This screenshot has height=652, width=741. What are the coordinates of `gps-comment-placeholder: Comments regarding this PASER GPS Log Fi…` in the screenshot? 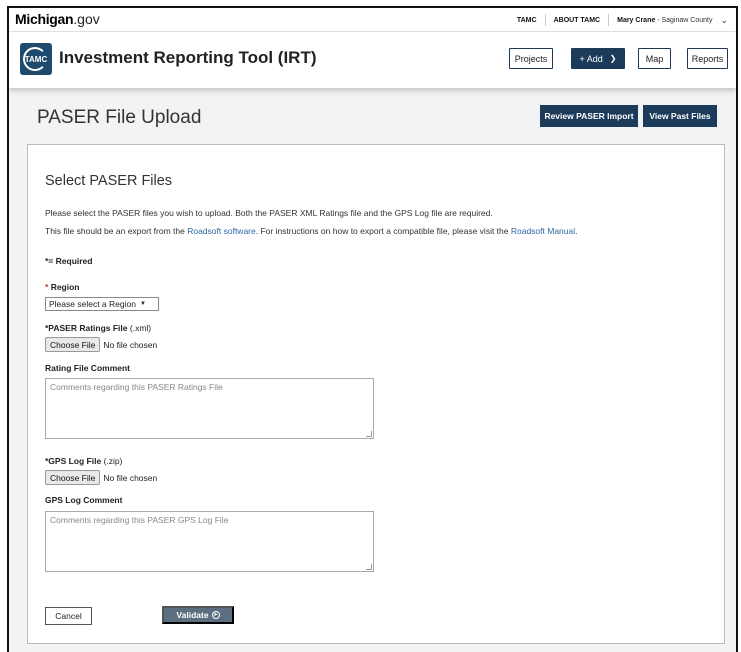 It's located at (139, 520).